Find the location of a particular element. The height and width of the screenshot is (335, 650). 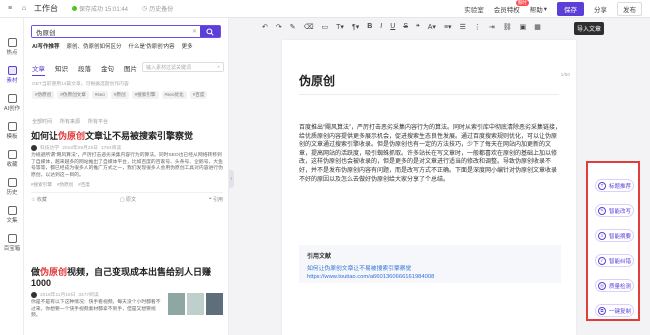

tag-chip: #原创 is located at coordinates (119, 95).